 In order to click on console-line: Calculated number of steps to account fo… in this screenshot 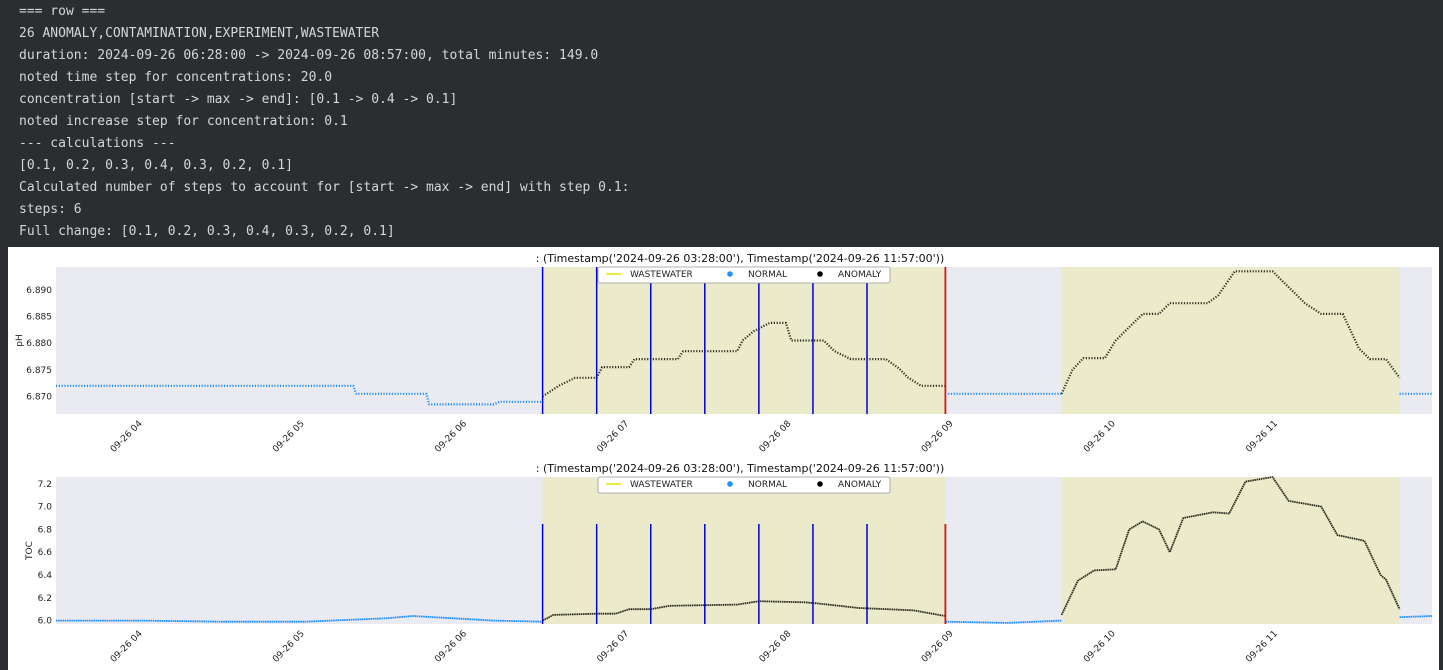, I will do `click(324, 187)`.